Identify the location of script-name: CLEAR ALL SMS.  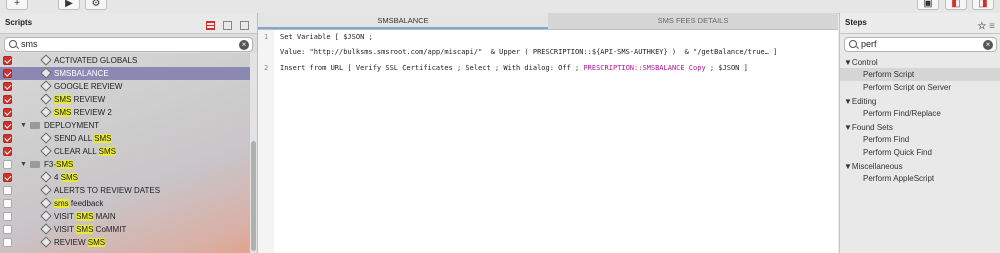
(85, 151).